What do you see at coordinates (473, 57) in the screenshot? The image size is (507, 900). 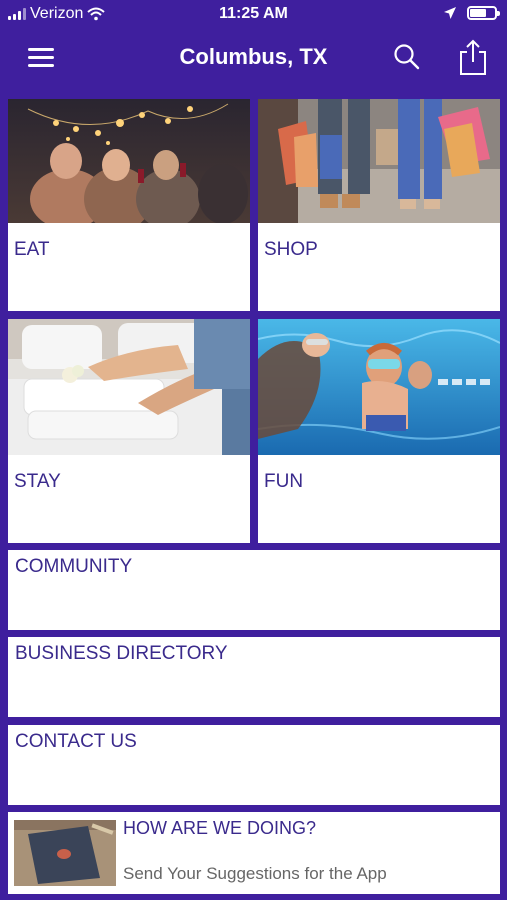 I see `share-icon` at bounding box center [473, 57].